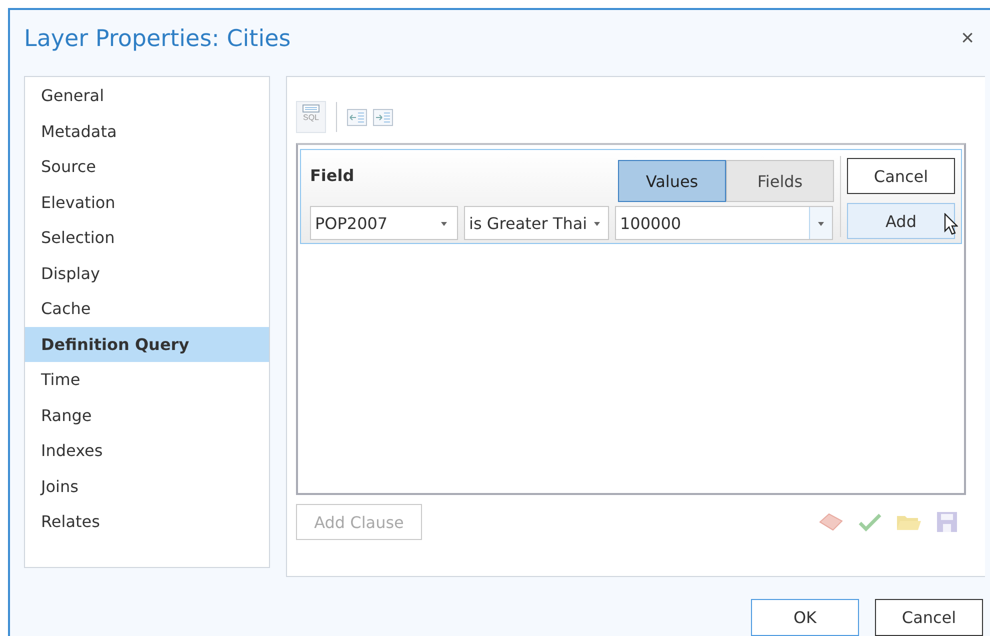 This screenshot has width=990, height=636. What do you see at coordinates (357, 117) in the screenshot?
I see `outdent-icon` at bounding box center [357, 117].